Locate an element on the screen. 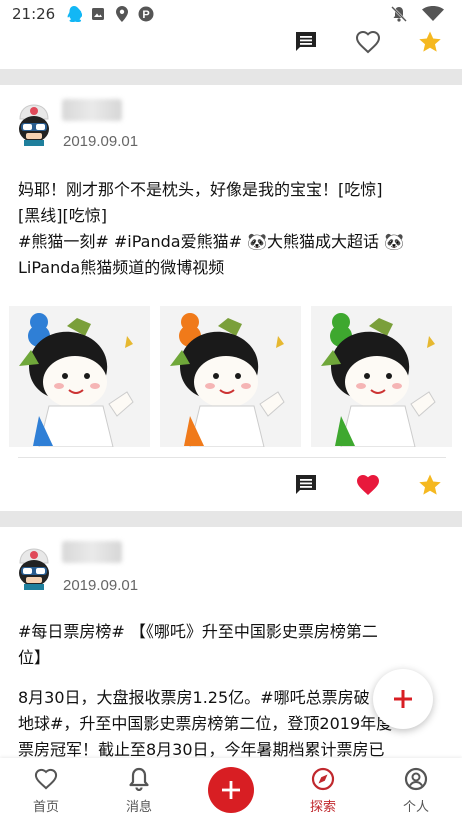 The width and height of the screenshot is (462, 820). status-time: 21:26 is located at coordinates (34, 14).